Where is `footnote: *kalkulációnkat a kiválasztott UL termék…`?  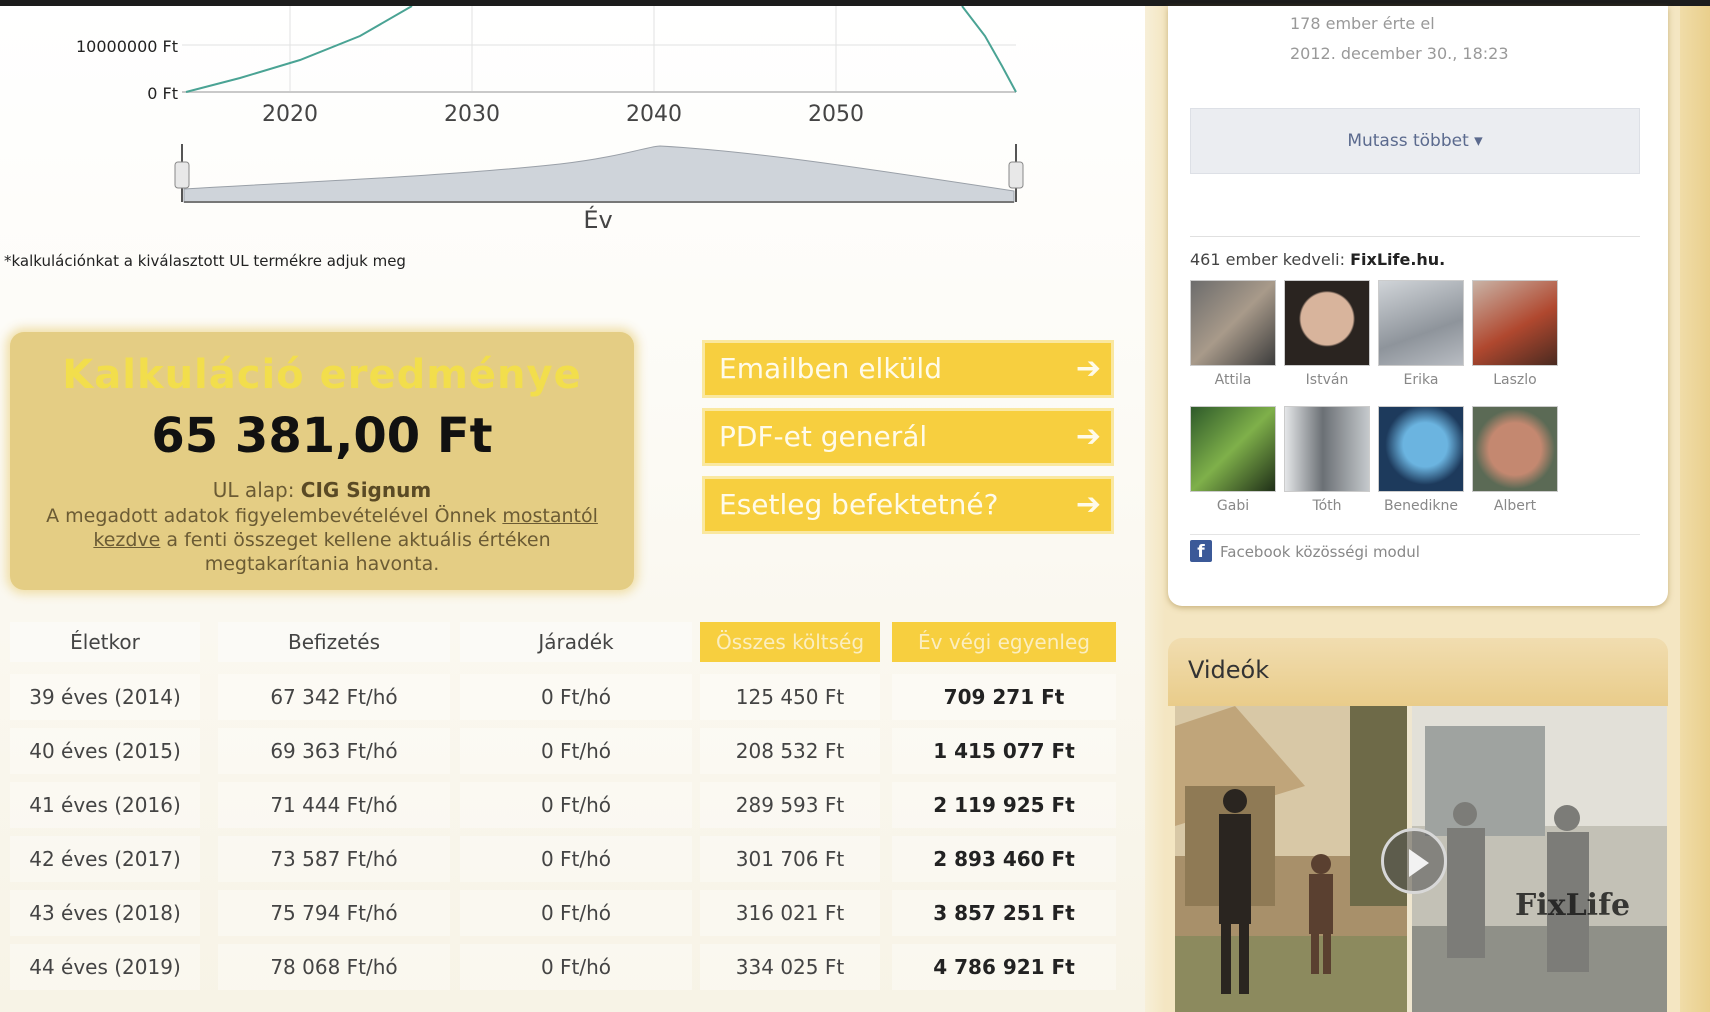
footnote: *kalkulációnkat a kiválasztott UL termék… is located at coordinates (205, 261).